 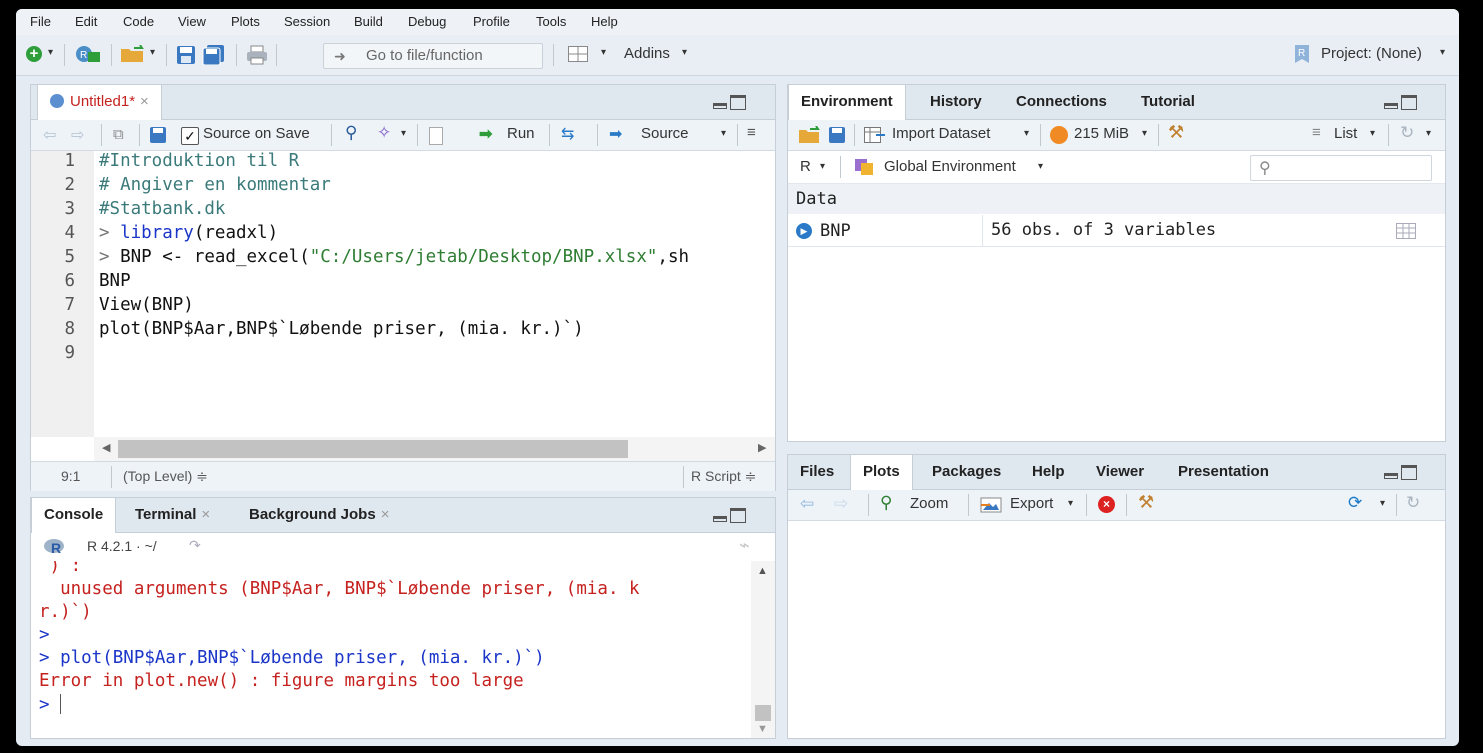 What do you see at coordinates (491, 21) in the screenshot?
I see `menu-profile: Profile` at bounding box center [491, 21].